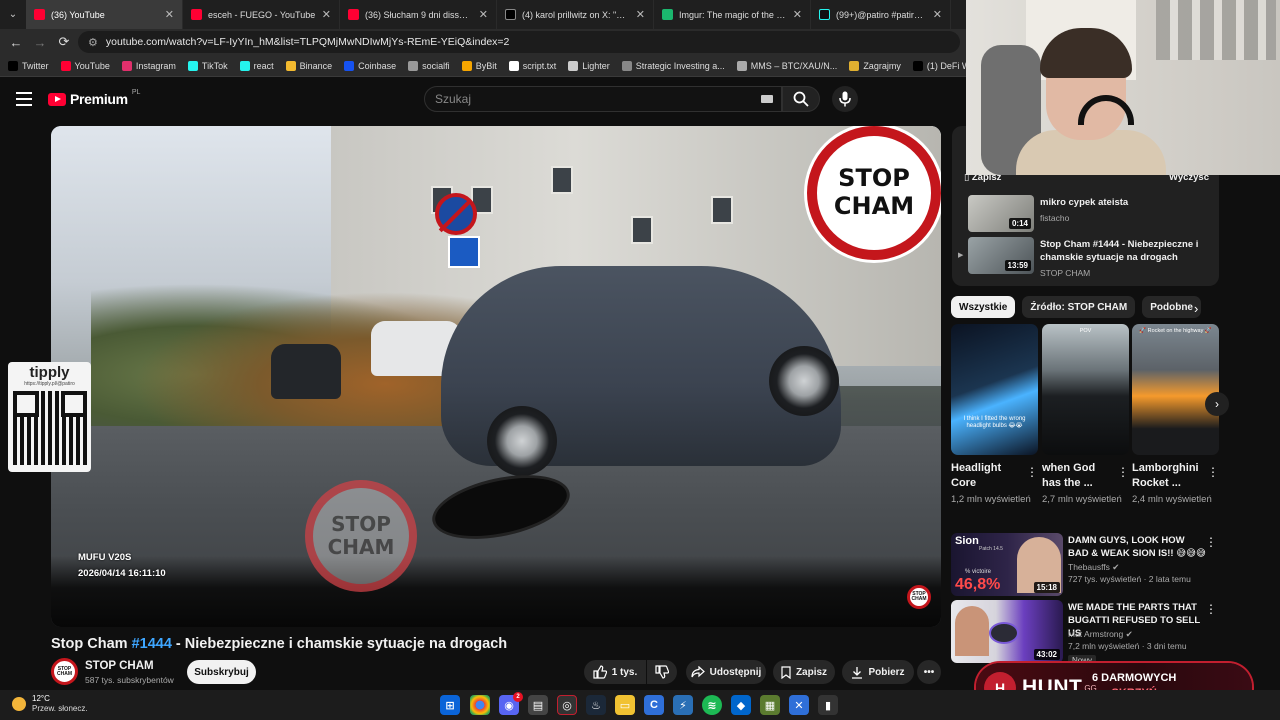 The image size is (1280, 720). What do you see at coordinates (152, 644) in the screenshot?
I see `video-title-hashtag: #1444` at bounding box center [152, 644].